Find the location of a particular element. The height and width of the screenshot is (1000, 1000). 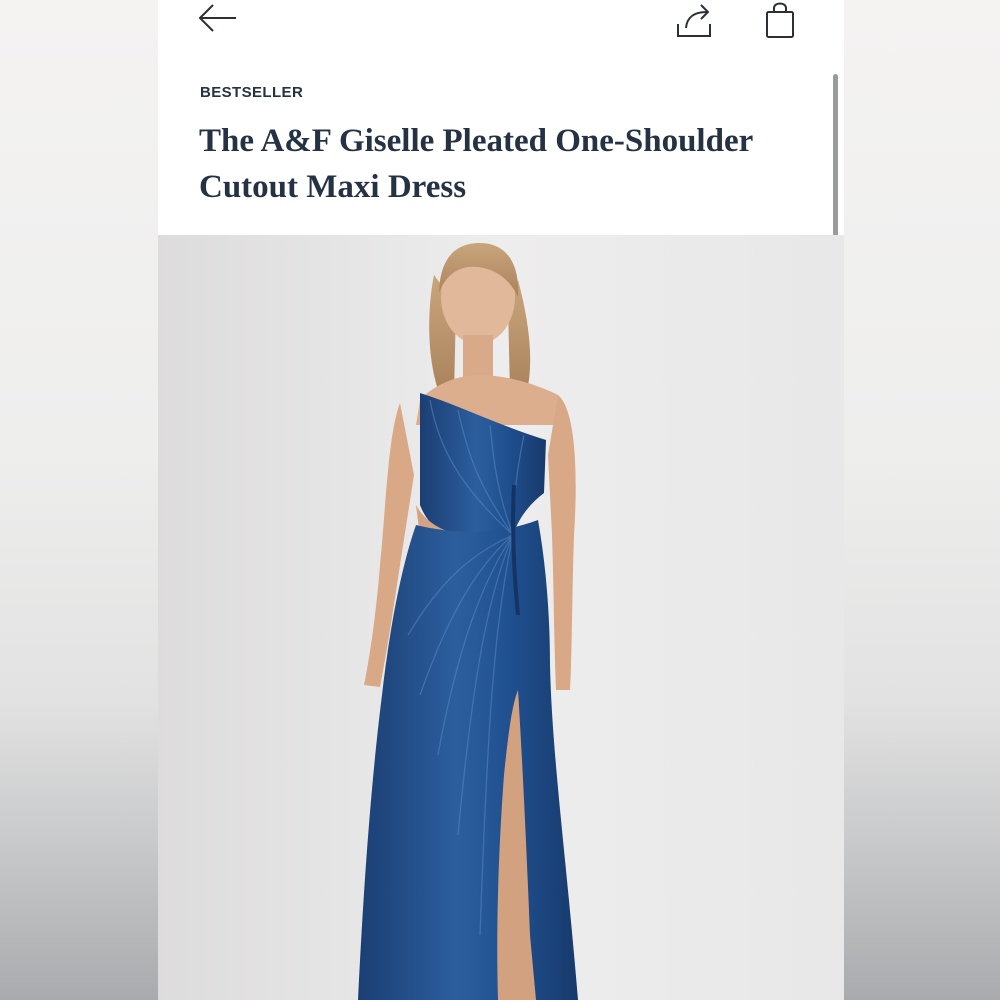

shopping-bag-icon is located at coordinates (780, 20).